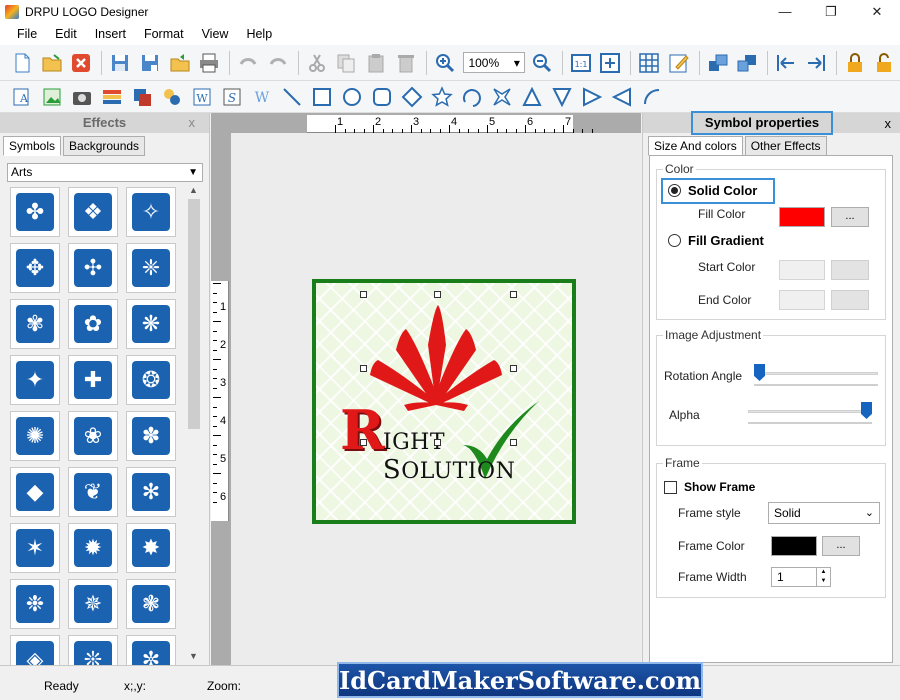 This screenshot has width=900, height=700. What do you see at coordinates (172, 97) in the screenshot?
I see `clipart-icon` at bounding box center [172, 97].